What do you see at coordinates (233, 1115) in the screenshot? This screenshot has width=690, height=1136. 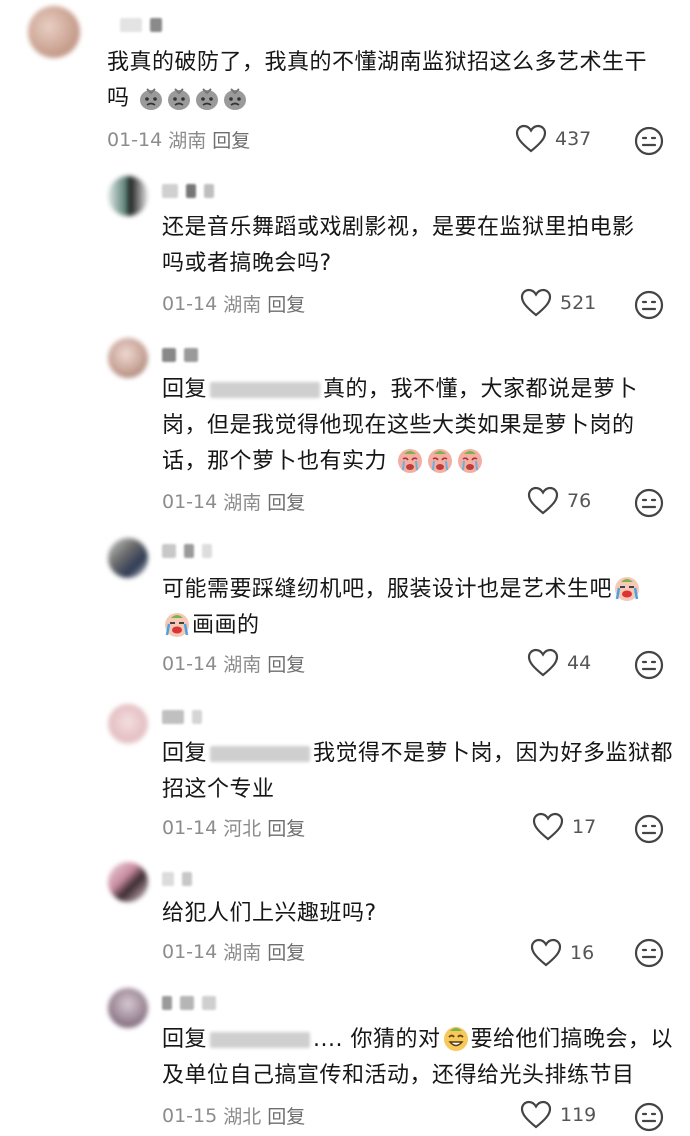 I see `comment-meta: 01-15 湖北 回复` at bounding box center [233, 1115].